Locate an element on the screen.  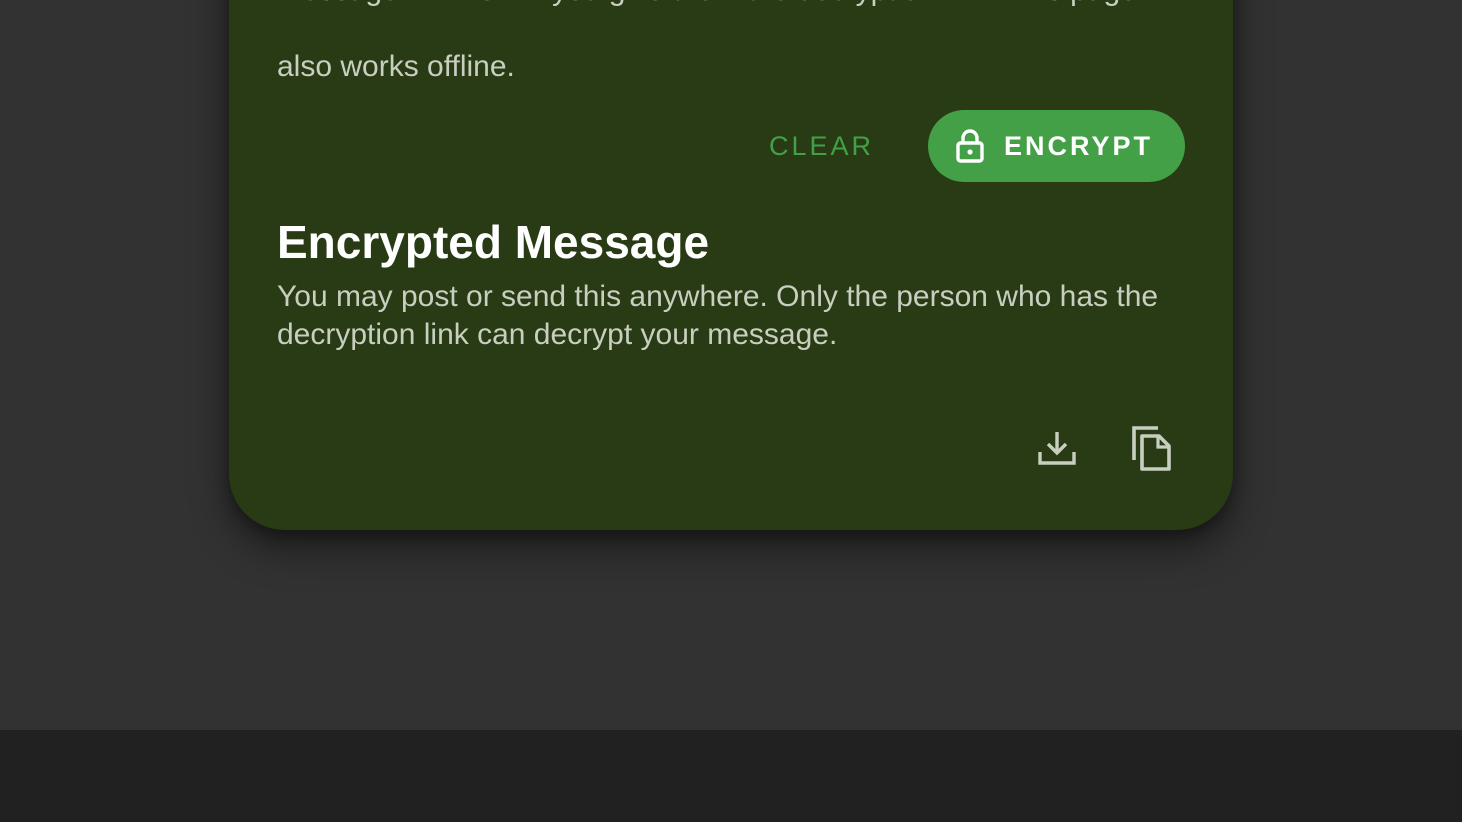
download-icon is located at coordinates (1057, 450).